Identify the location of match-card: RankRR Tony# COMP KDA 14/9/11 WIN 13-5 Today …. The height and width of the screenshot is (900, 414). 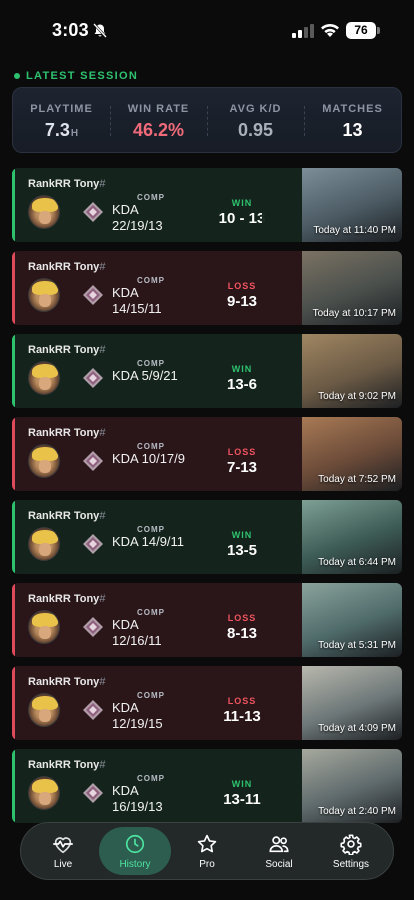
(207, 537).